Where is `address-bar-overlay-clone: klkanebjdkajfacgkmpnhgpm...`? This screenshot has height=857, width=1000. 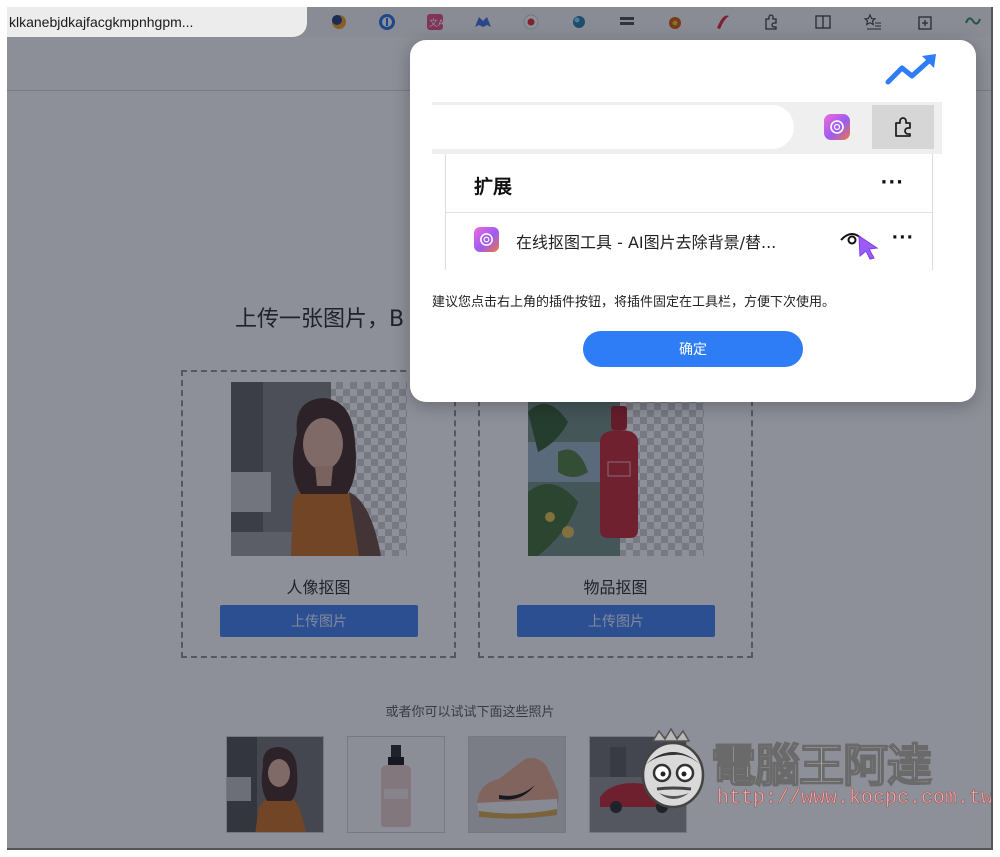 address-bar-overlay-clone: klkanebjdkajfacgkmpnhgpm... is located at coordinates (157, 22).